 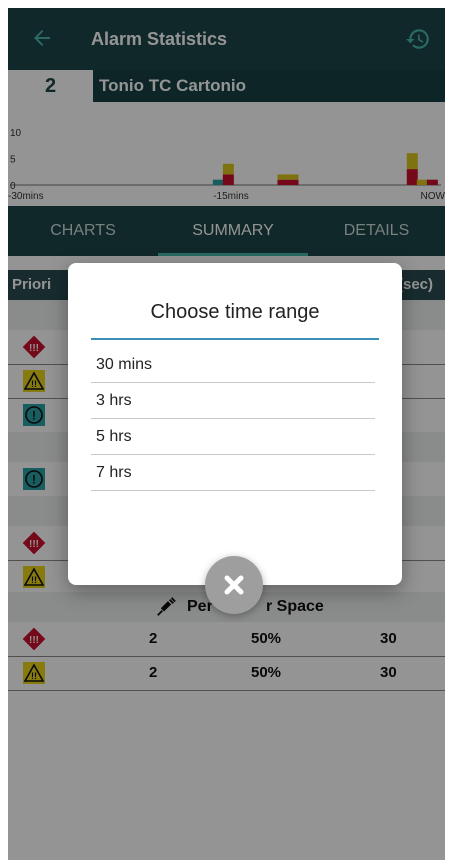 What do you see at coordinates (235, 339) in the screenshot?
I see `title-divider` at bounding box center [235, 339].